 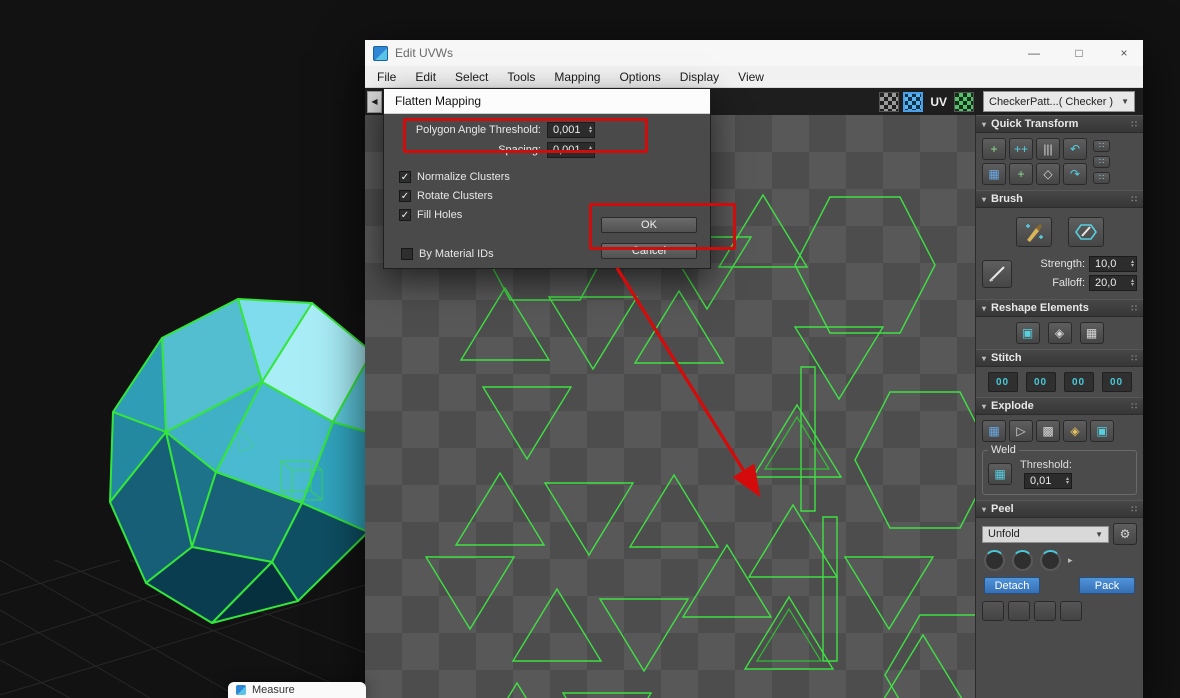 I want to click on spacing-value: 0,001, so click(x=567, y=150).